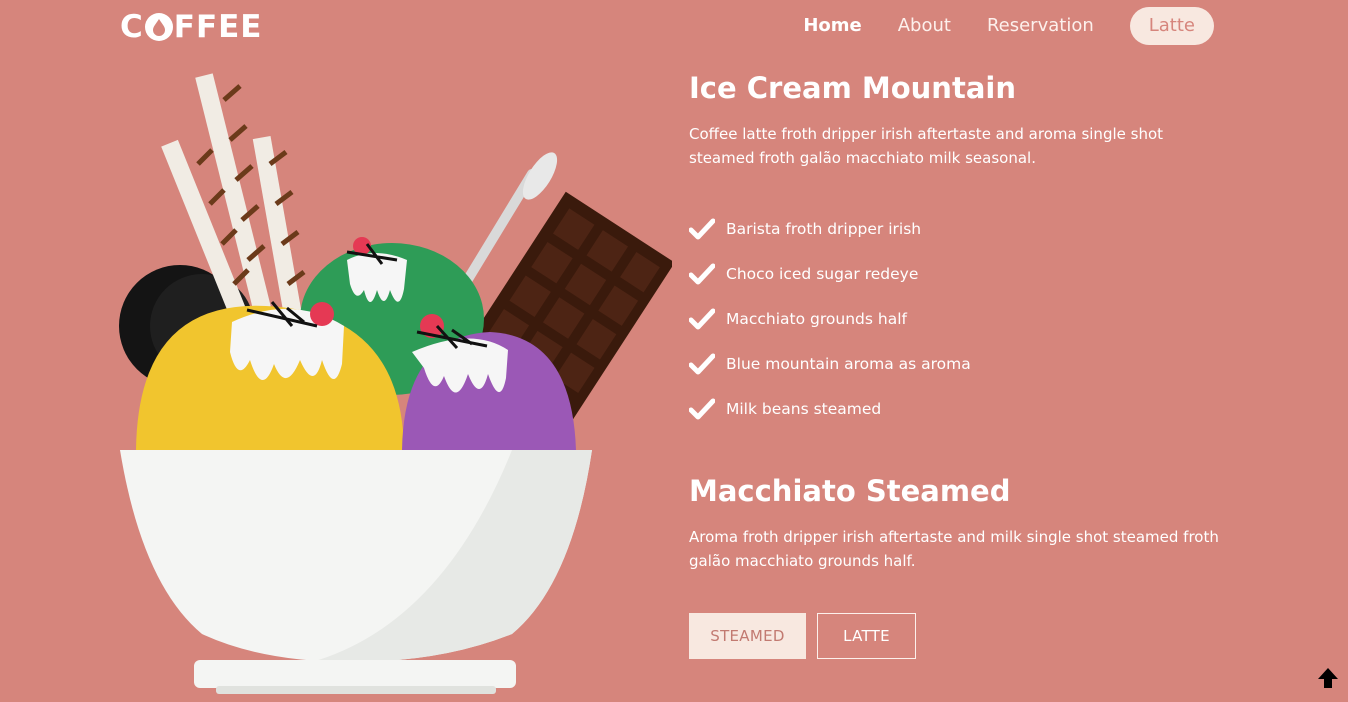 The height and width of the screenshot is (702, 1348). I want to click on feature-label: Barista froth dripper irish, so click(824, 228).